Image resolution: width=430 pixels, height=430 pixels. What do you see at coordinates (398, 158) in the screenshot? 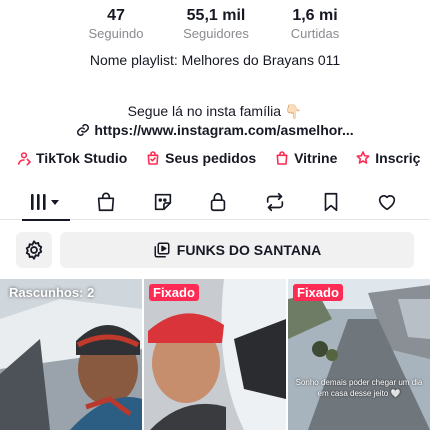
I see `shortcut-label: Inscriç` at bounding box center [398, 158].